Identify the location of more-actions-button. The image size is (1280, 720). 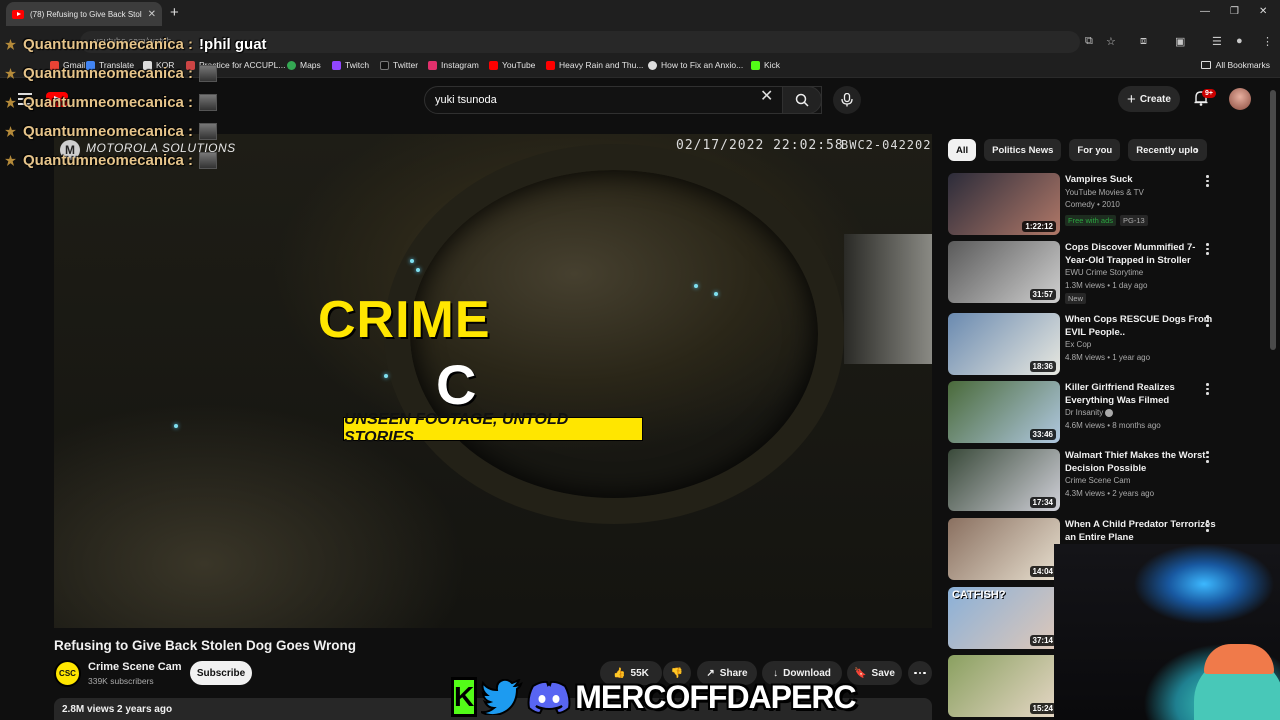
(920, 673).